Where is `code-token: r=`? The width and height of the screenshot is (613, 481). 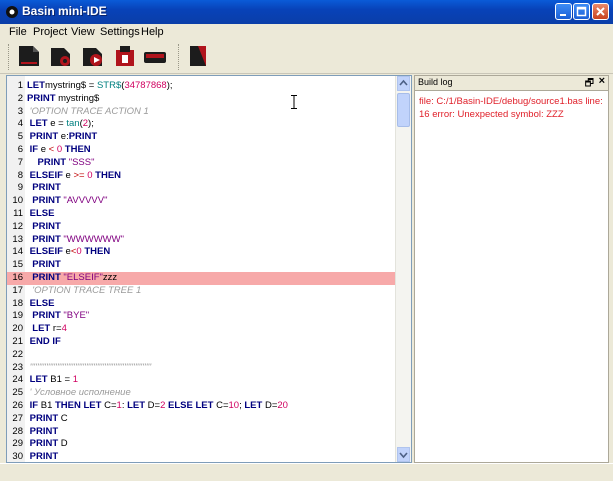
code-token: r= is located at coordinates (56, 329).